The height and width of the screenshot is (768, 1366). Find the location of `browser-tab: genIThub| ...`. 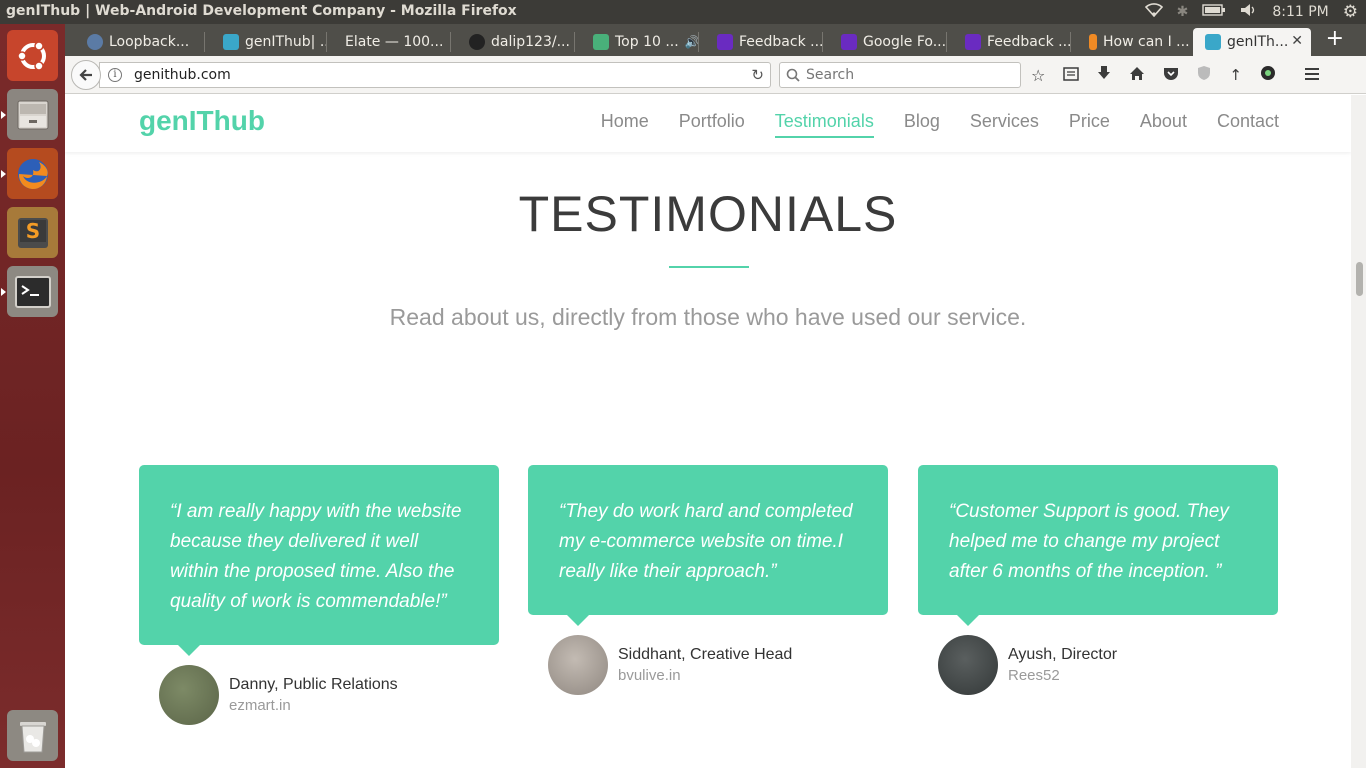

browser-tab: genIThub| ... is located at coordinates (266, 42).